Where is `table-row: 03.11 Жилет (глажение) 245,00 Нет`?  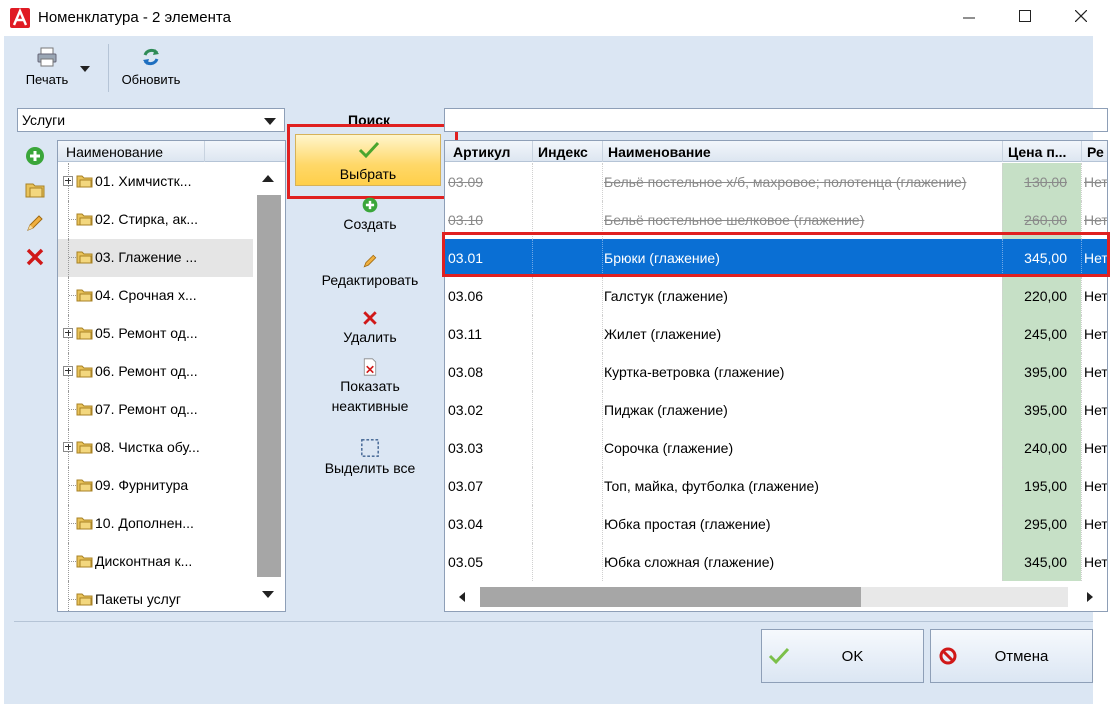 table-row: 03.11 Жилет (глажение) 245,00 Нет is located at coordinates (776, 334).